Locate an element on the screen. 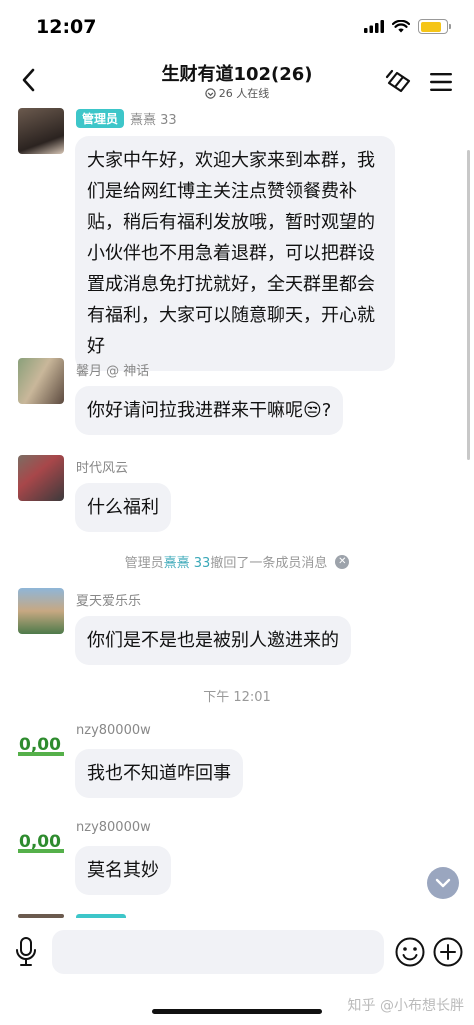 The width and height of the screenshot is (474, 1025). admin-badge: 管理员 is located at coordinates (100, 118).